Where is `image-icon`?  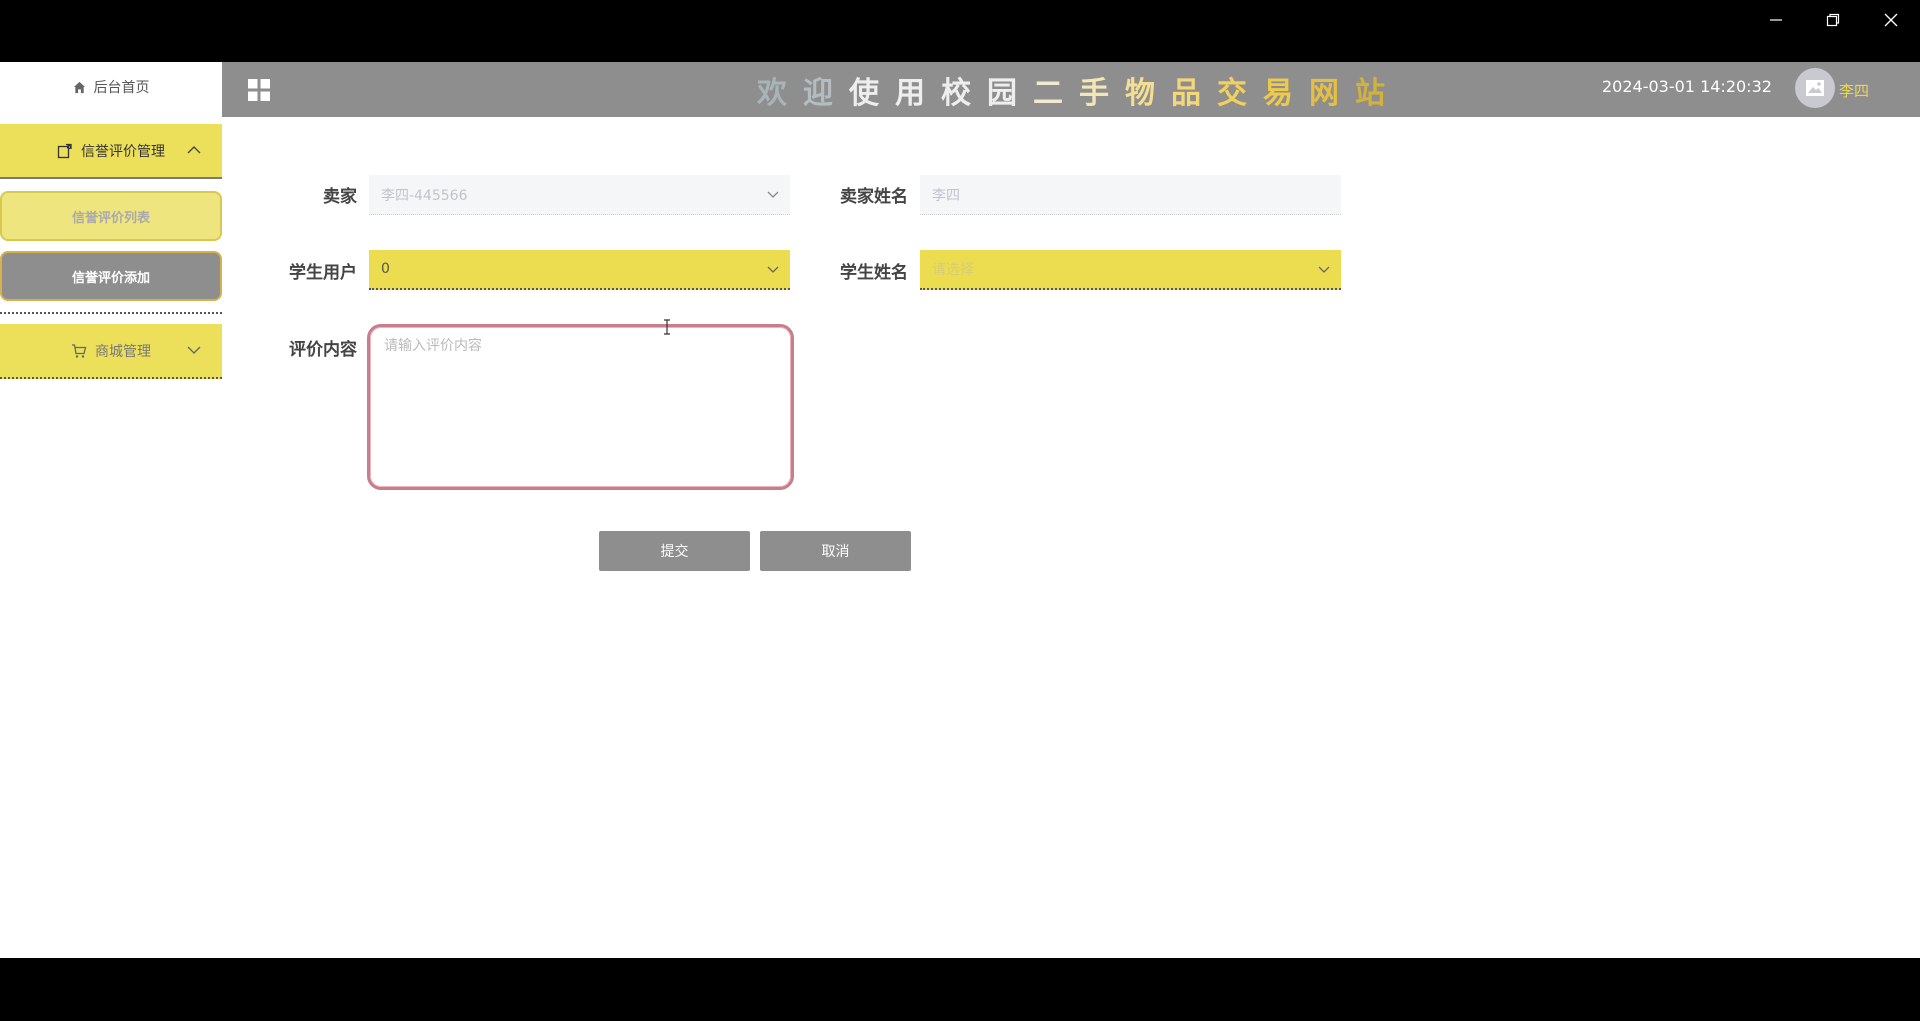
image-icon is located at coordinates (1815, 88).